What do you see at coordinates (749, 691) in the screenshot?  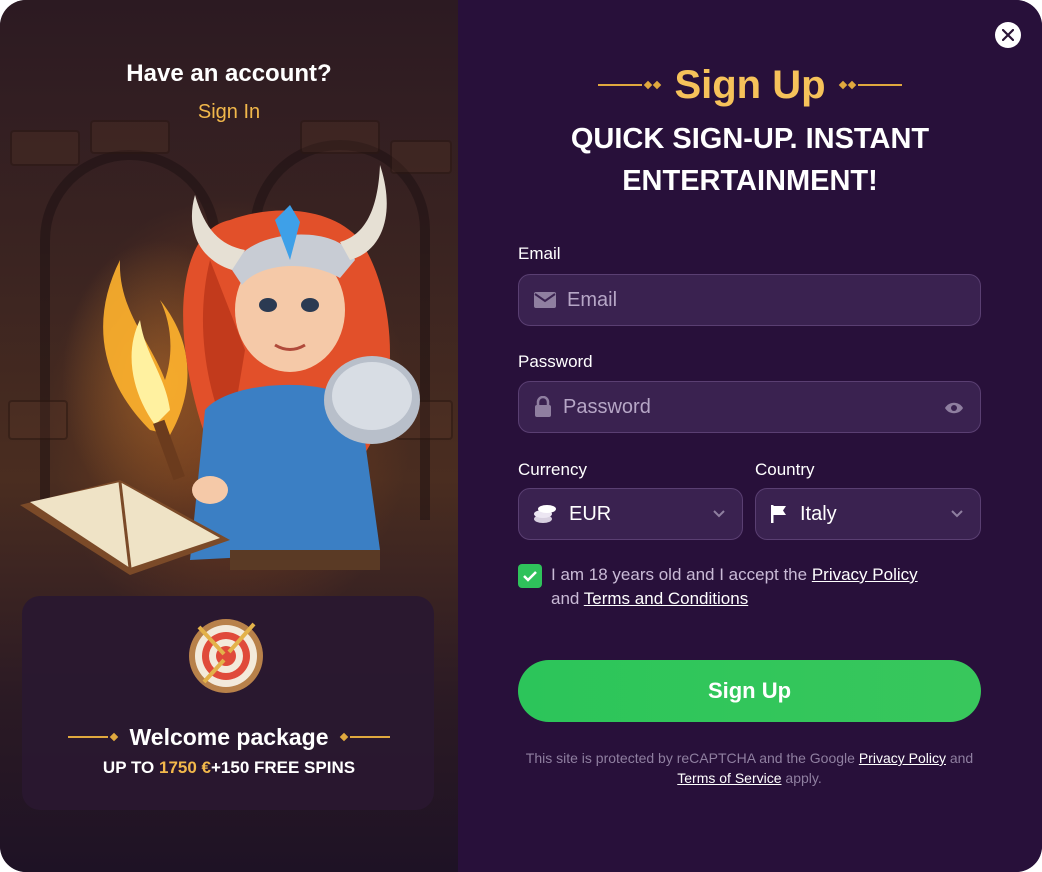 I see `sign-up-button: Sign Up` at bounding box center [749, 691].